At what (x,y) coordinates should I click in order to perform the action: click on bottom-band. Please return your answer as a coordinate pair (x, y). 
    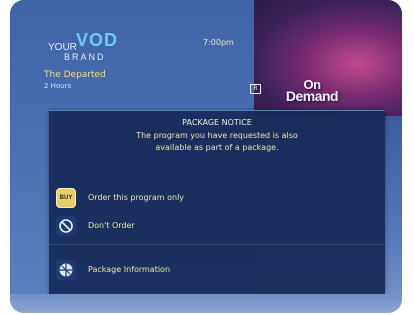
    Looking at the image, I should click on (206, 303).